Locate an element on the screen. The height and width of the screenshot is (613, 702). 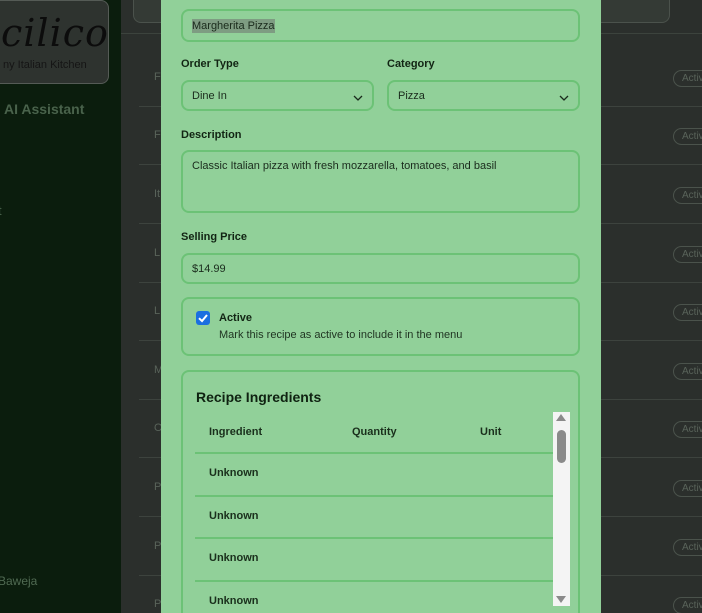
checkmark-icon is located at coordinates (203, 318).